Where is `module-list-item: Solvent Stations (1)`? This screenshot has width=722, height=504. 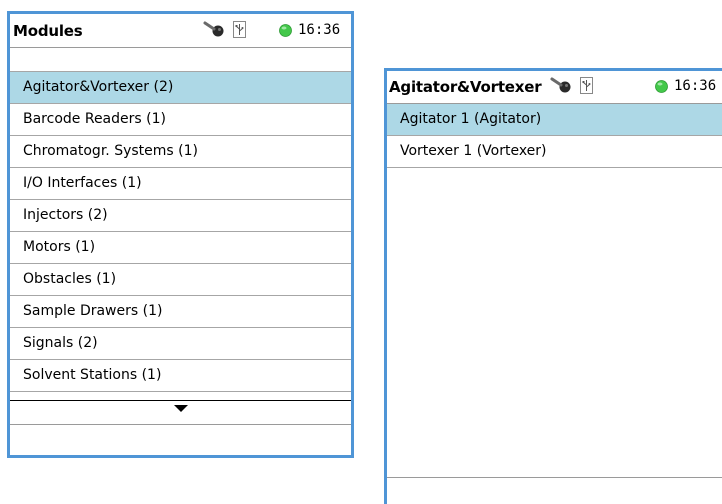
module-list-item: Solvent Stations (1) is located at coordinates (180, 376).